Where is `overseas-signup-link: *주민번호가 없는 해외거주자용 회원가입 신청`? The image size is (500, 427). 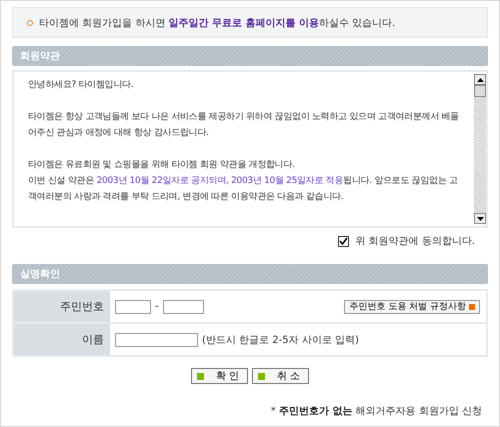 overseas-signup-link: *주민번호가 없는 해외거주자용 회원가입 신청 is located at coordinates (376, 411).